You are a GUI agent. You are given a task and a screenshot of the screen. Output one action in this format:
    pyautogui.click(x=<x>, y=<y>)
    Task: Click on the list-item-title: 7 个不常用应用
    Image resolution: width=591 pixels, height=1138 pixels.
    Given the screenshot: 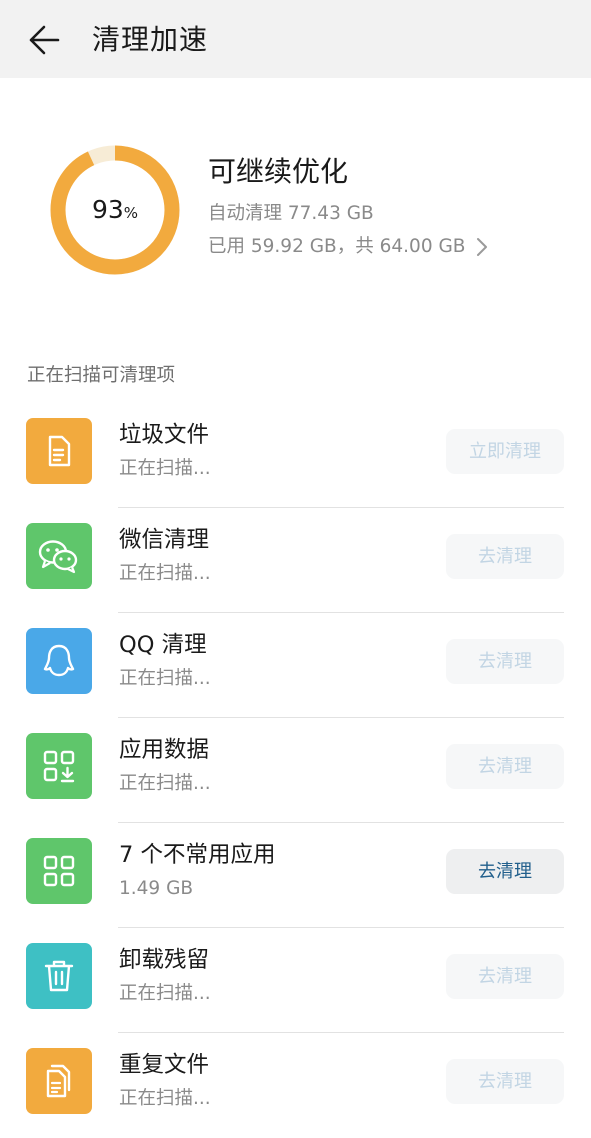 What is the action you would take?
    pyautogui.click(x=197, y=855)
    